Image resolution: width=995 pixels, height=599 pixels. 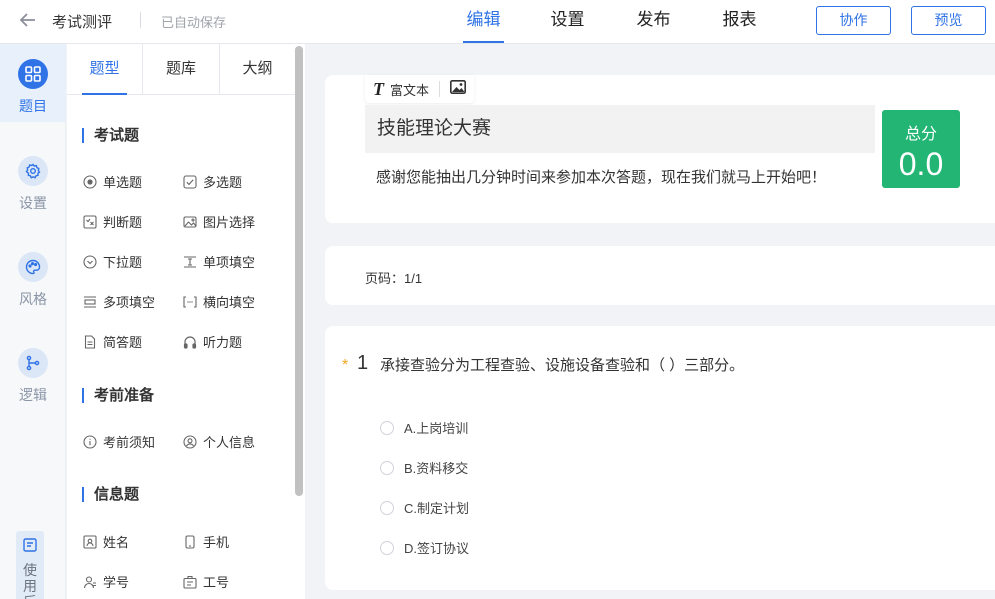 What do you see at coordinates (229, 442) in the screenshot?
I see `qtype-label: 个人信息` at bounding box center [229, 442].